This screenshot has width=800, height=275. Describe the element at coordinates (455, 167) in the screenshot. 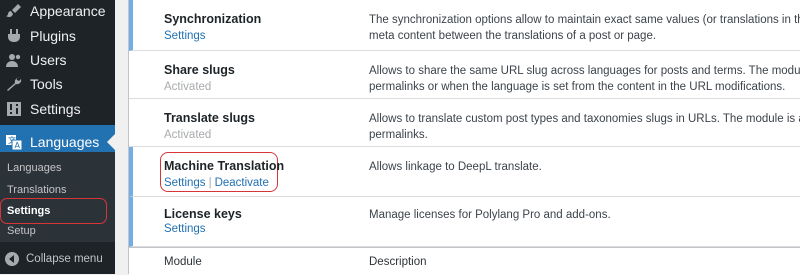

I see `description-line: Allows linkage to DeepL translate.` at that location.